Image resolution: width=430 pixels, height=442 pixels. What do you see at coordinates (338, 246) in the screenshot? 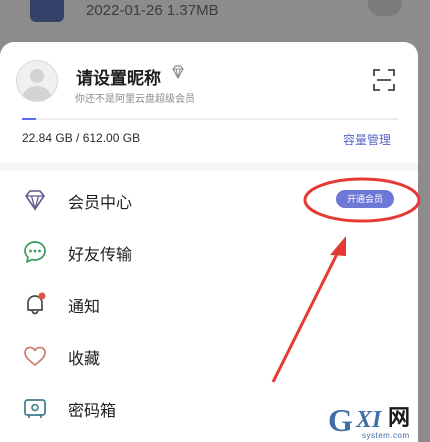
I see `pointer-arrow-head` at bounding box center [338, 246].